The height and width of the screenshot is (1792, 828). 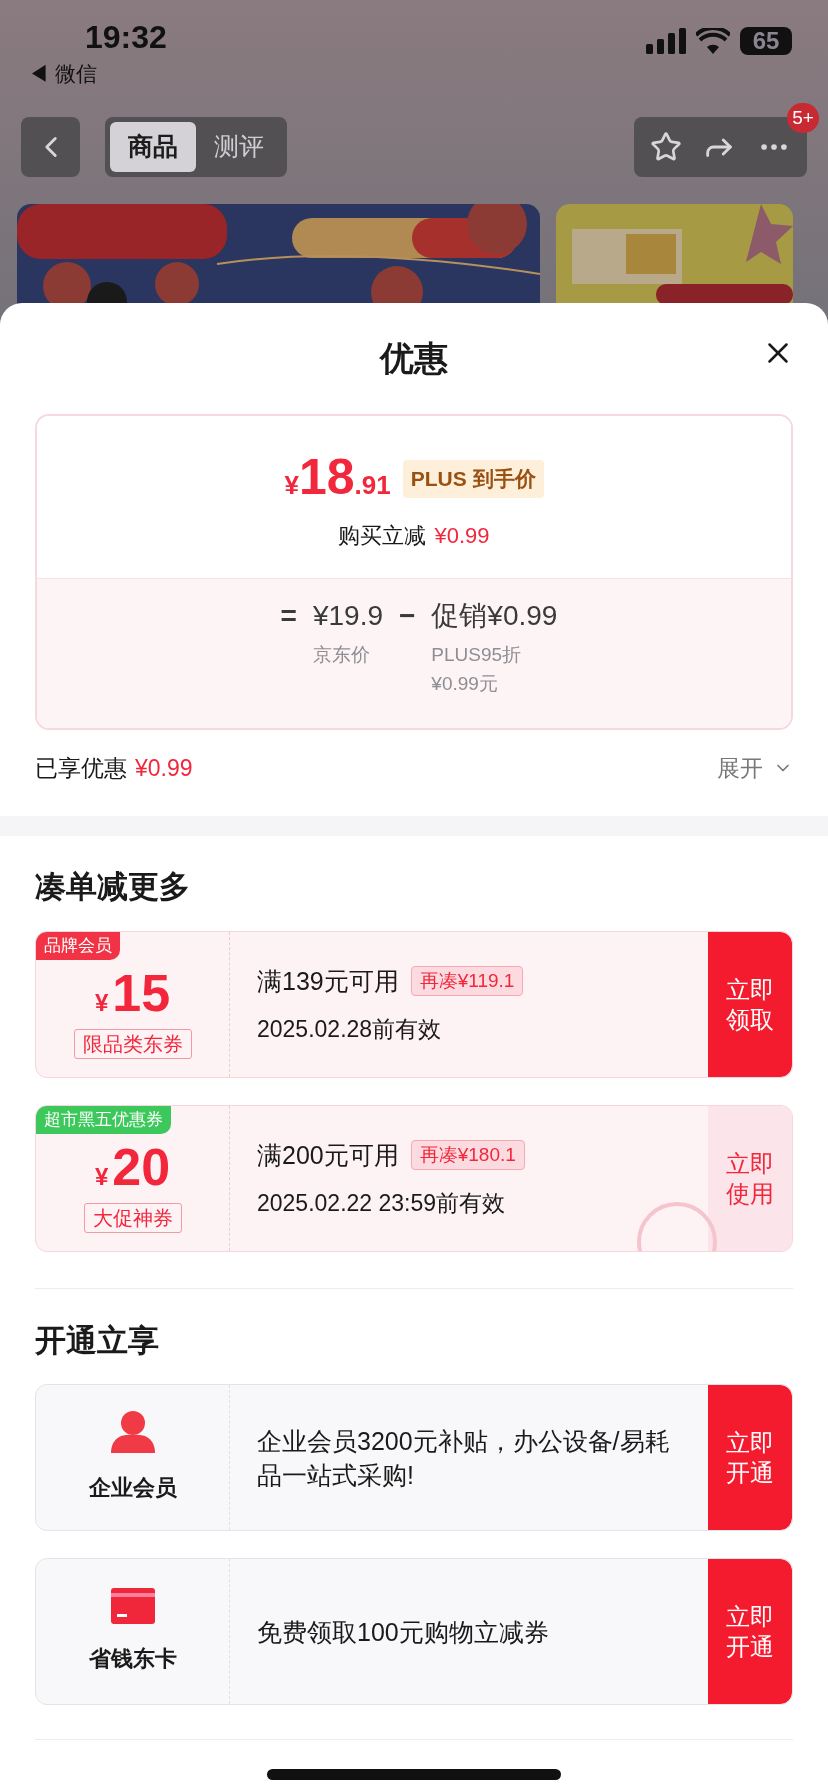 I want to click on promo-discount: 促销¥0.99, so click(x=494, y=616).